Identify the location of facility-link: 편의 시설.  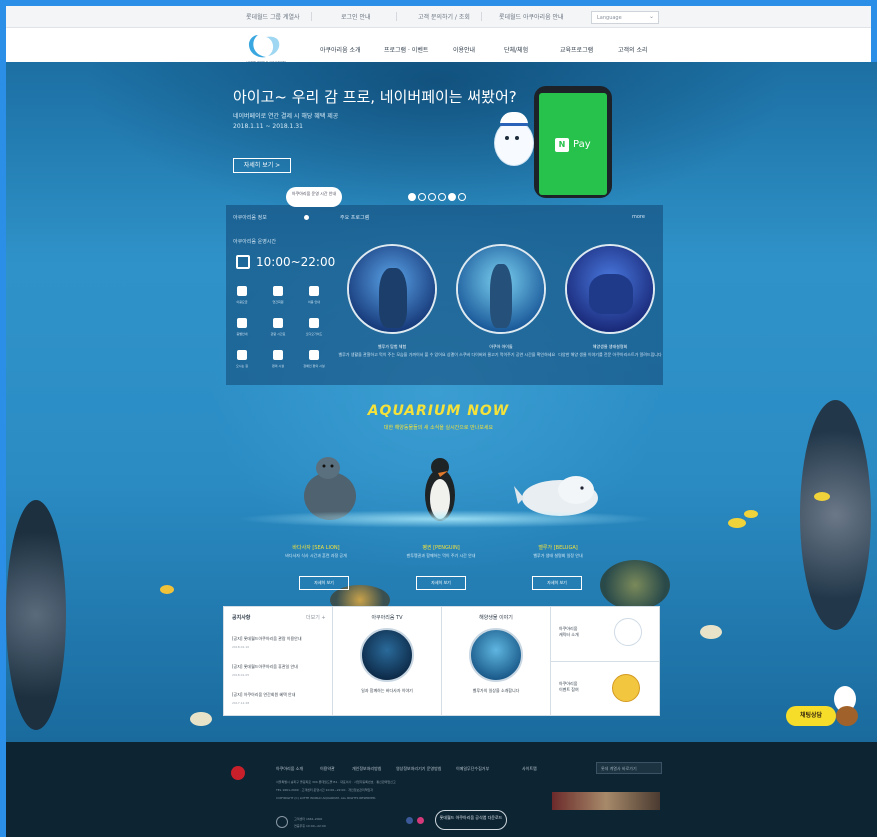
(278, 363).